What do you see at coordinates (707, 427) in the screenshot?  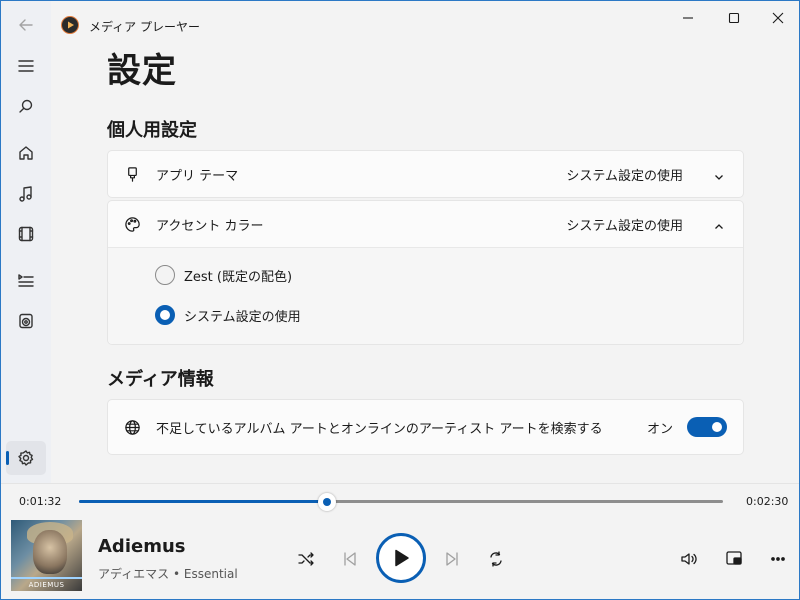 I see `album-art-search-toggle` at bounding box center [707, 427].